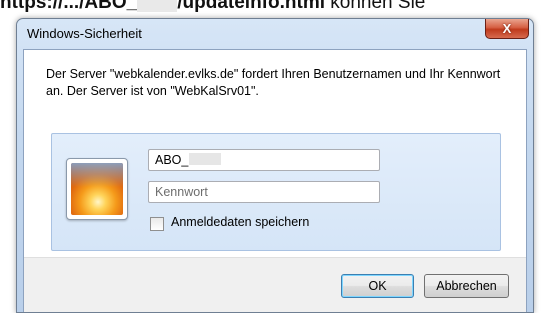 Image resolution: width=550 pixels, height=313 pixels. I want to click on user-flower-avatar-icon, so click(97, 189).